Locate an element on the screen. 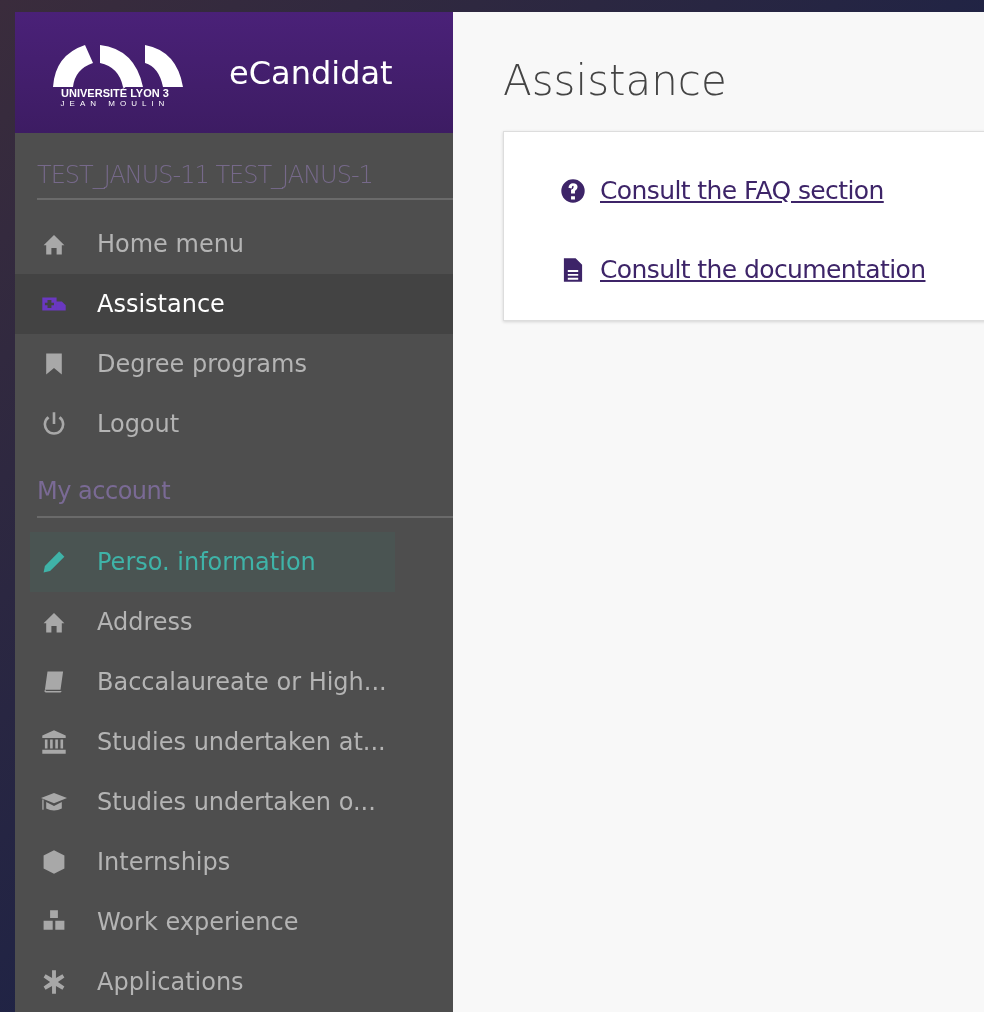 This screenshot has height=1012, width=984. pencil-icon is located at coordinates (54, 562).